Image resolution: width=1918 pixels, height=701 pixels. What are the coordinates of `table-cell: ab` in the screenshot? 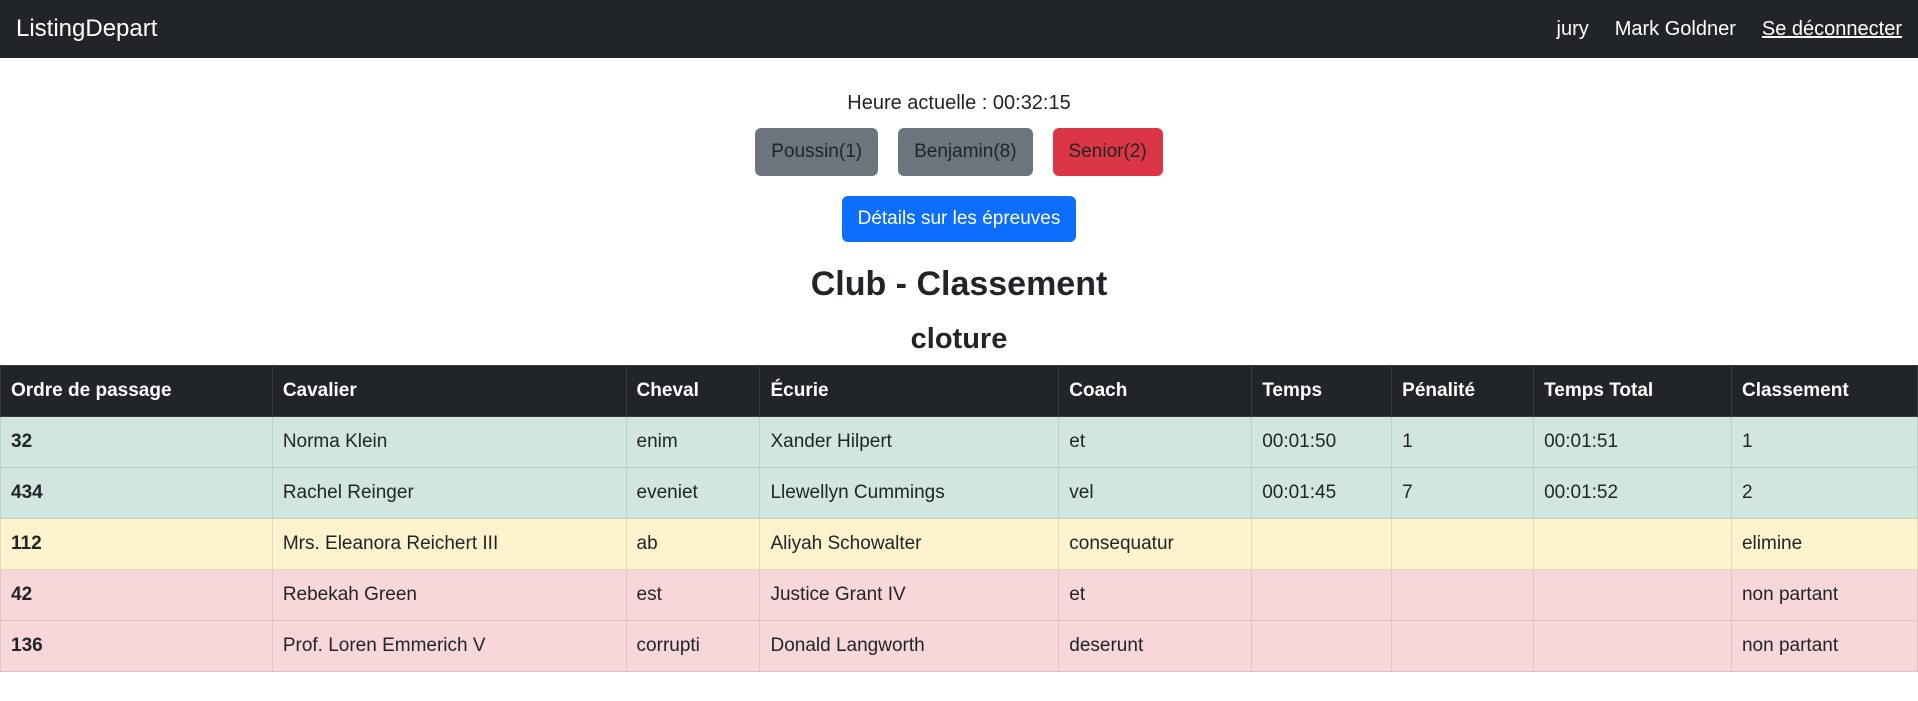 It's located at (693, 544).